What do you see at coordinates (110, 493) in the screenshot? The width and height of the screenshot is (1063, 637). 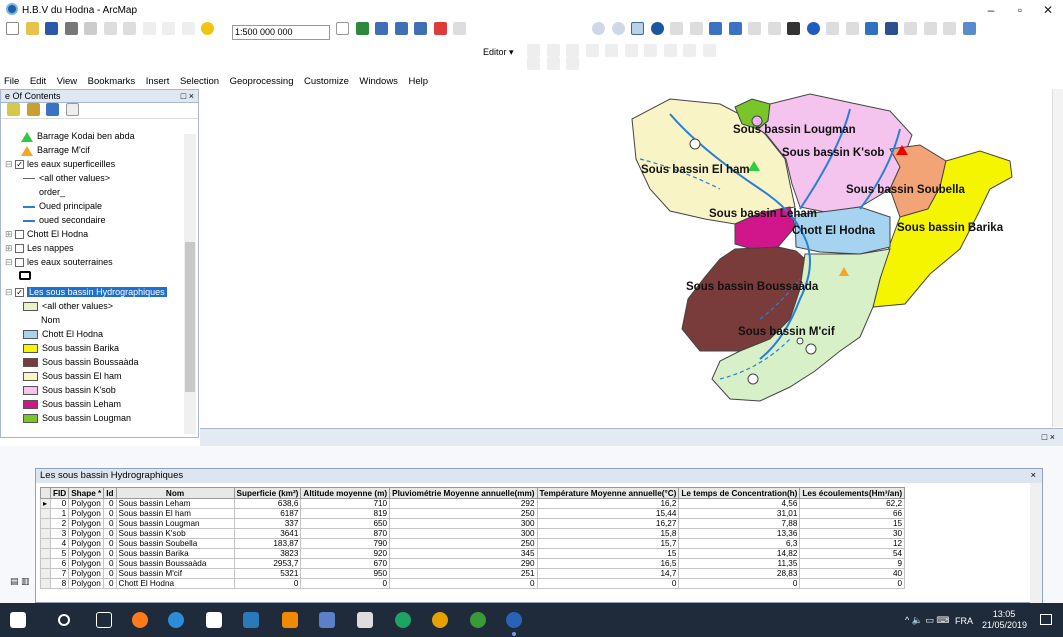 I see `column-header: Id` at bounding box center [110, 493].